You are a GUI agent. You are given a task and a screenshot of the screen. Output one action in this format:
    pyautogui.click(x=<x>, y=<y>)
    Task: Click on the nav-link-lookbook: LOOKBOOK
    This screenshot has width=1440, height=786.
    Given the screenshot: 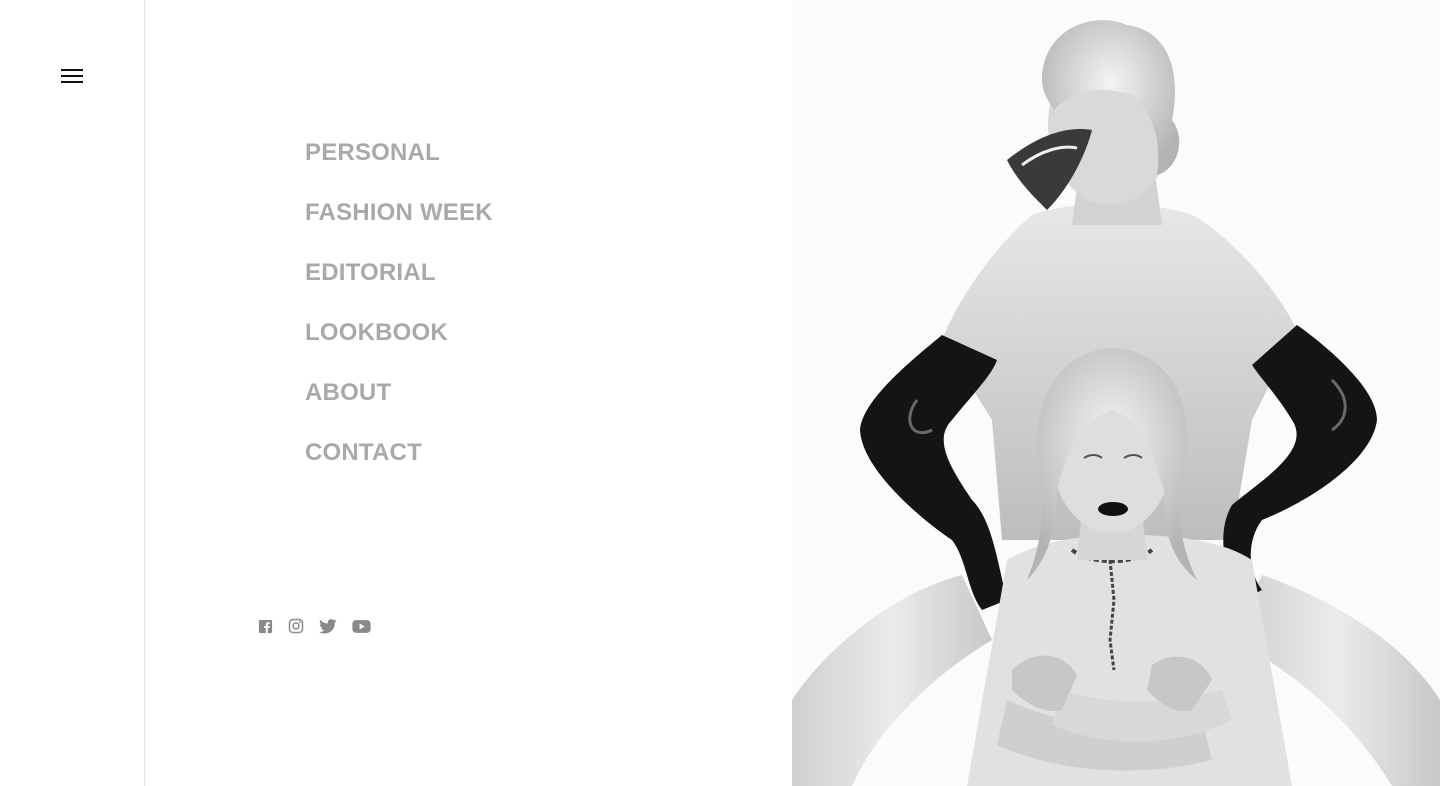 What is the action you would take?
    pyautogui.click(x=376, y=333)
    